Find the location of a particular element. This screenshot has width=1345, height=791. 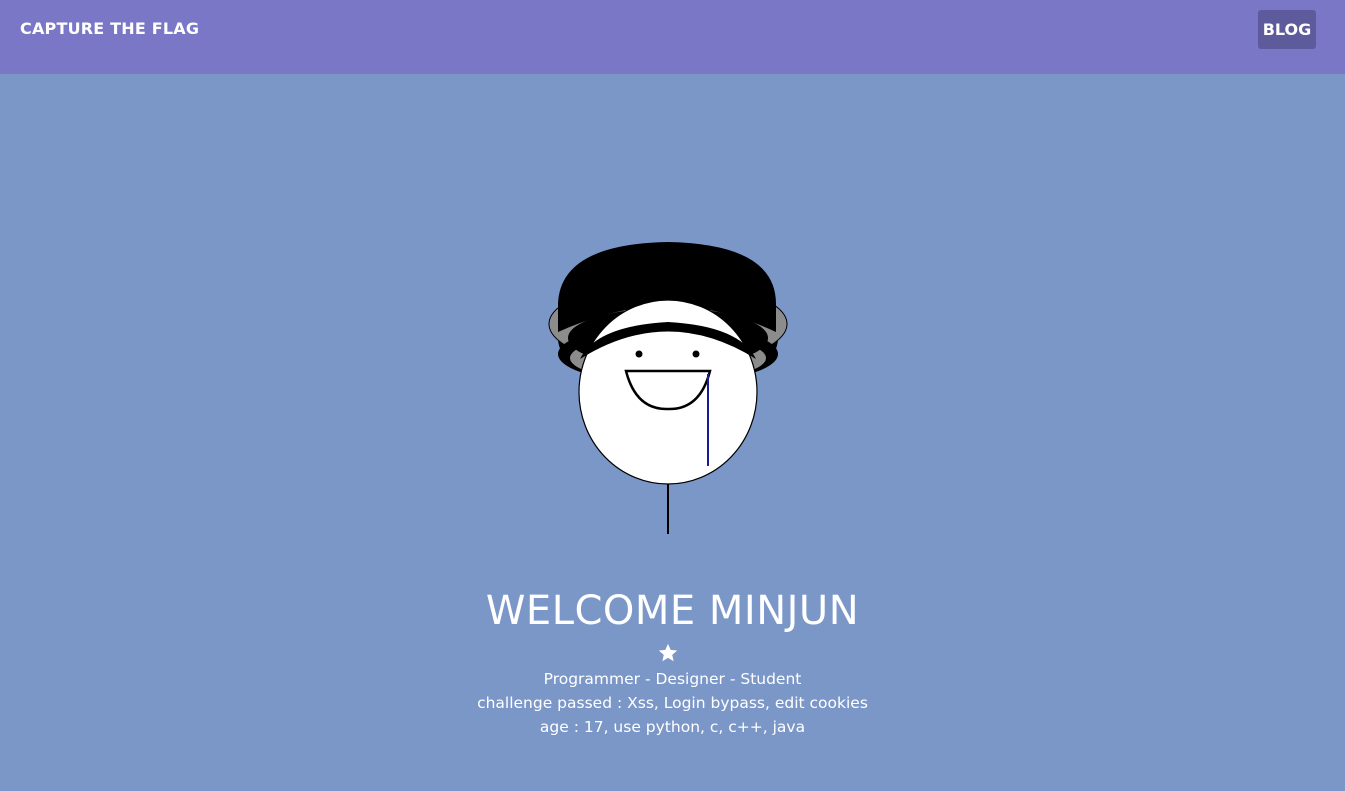

avatar-illustration is located at coordinates (668, 388).